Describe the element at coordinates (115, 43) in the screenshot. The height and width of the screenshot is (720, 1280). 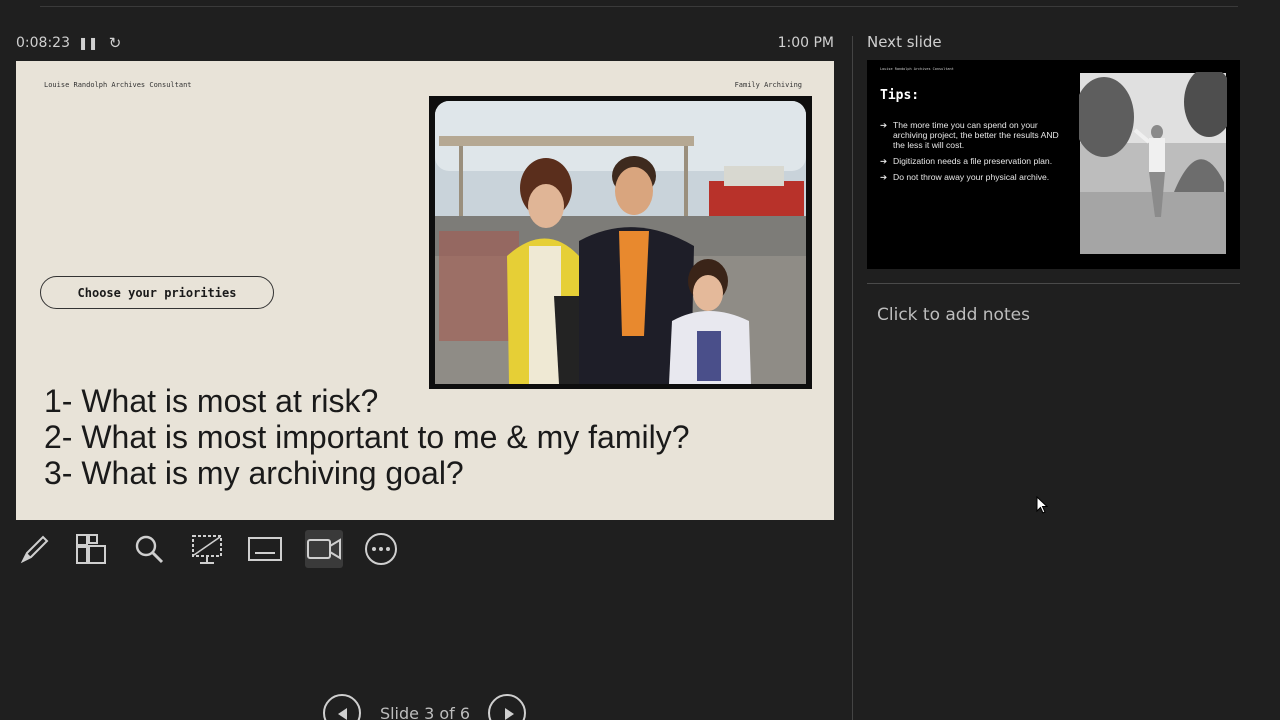
I see `restart-icon: ↻` at that location.